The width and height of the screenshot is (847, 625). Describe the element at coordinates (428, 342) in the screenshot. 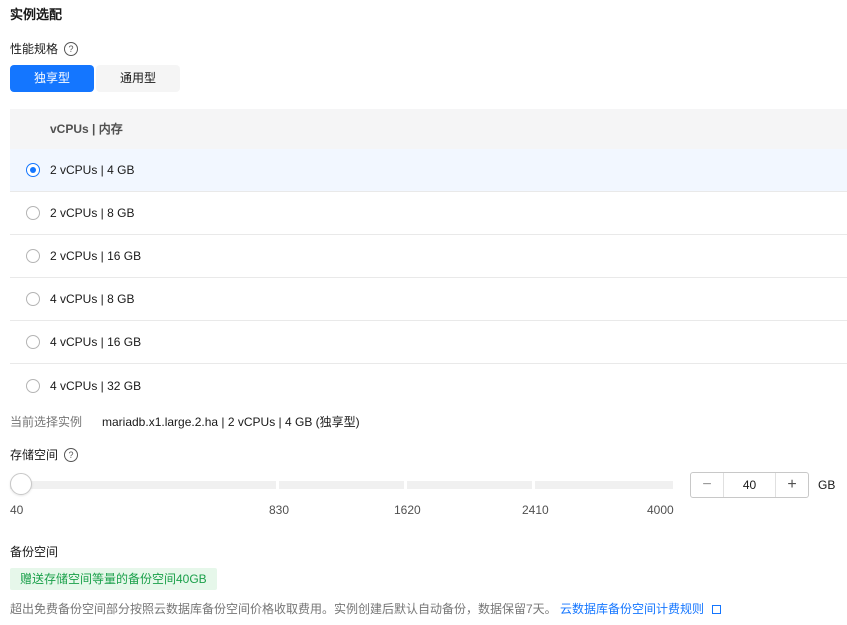

I see `table-row: 4 vCPUs | 16 GB` at that location.